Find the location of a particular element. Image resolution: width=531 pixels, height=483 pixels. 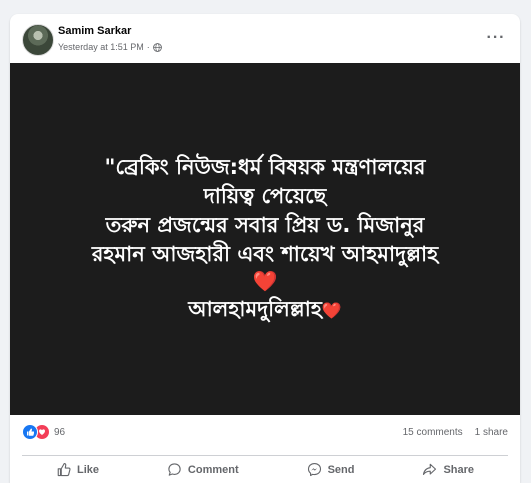

comments-count: 15 comments is located at coordinates (433, 432).